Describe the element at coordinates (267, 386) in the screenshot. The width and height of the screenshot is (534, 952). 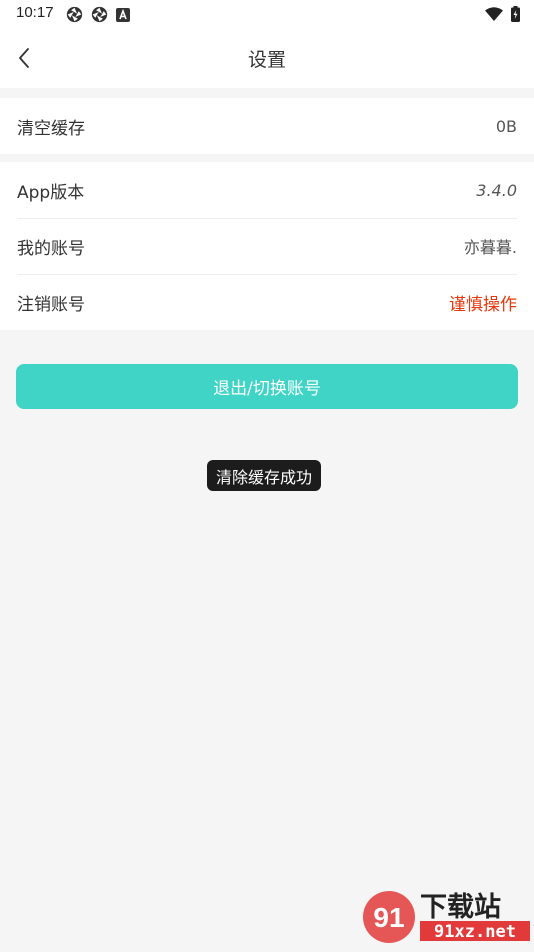
I see `logout-switch-account-button: 退出/切换账号` at that location.